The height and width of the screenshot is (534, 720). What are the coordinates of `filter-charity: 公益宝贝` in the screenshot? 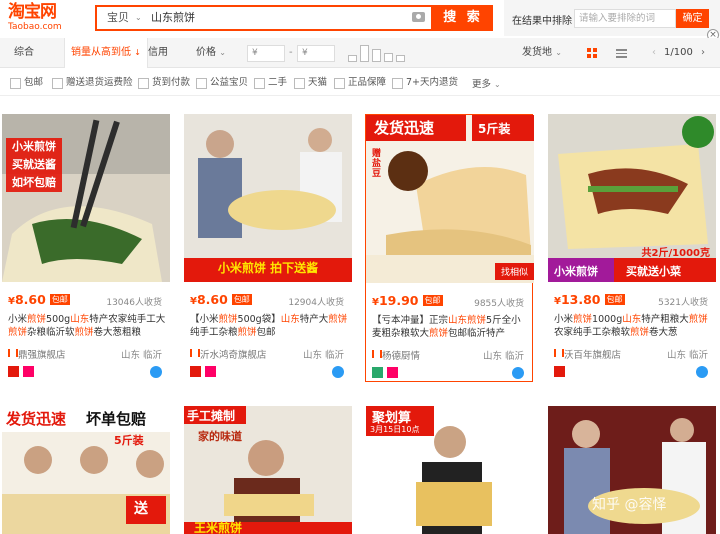 It's located at (222, 83).